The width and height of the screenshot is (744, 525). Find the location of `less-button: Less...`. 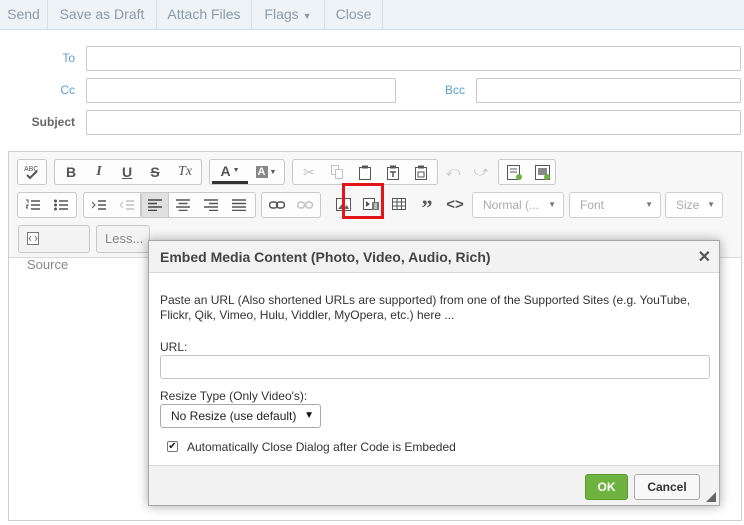

less-button: Less... is located at coordinates (123, 239).